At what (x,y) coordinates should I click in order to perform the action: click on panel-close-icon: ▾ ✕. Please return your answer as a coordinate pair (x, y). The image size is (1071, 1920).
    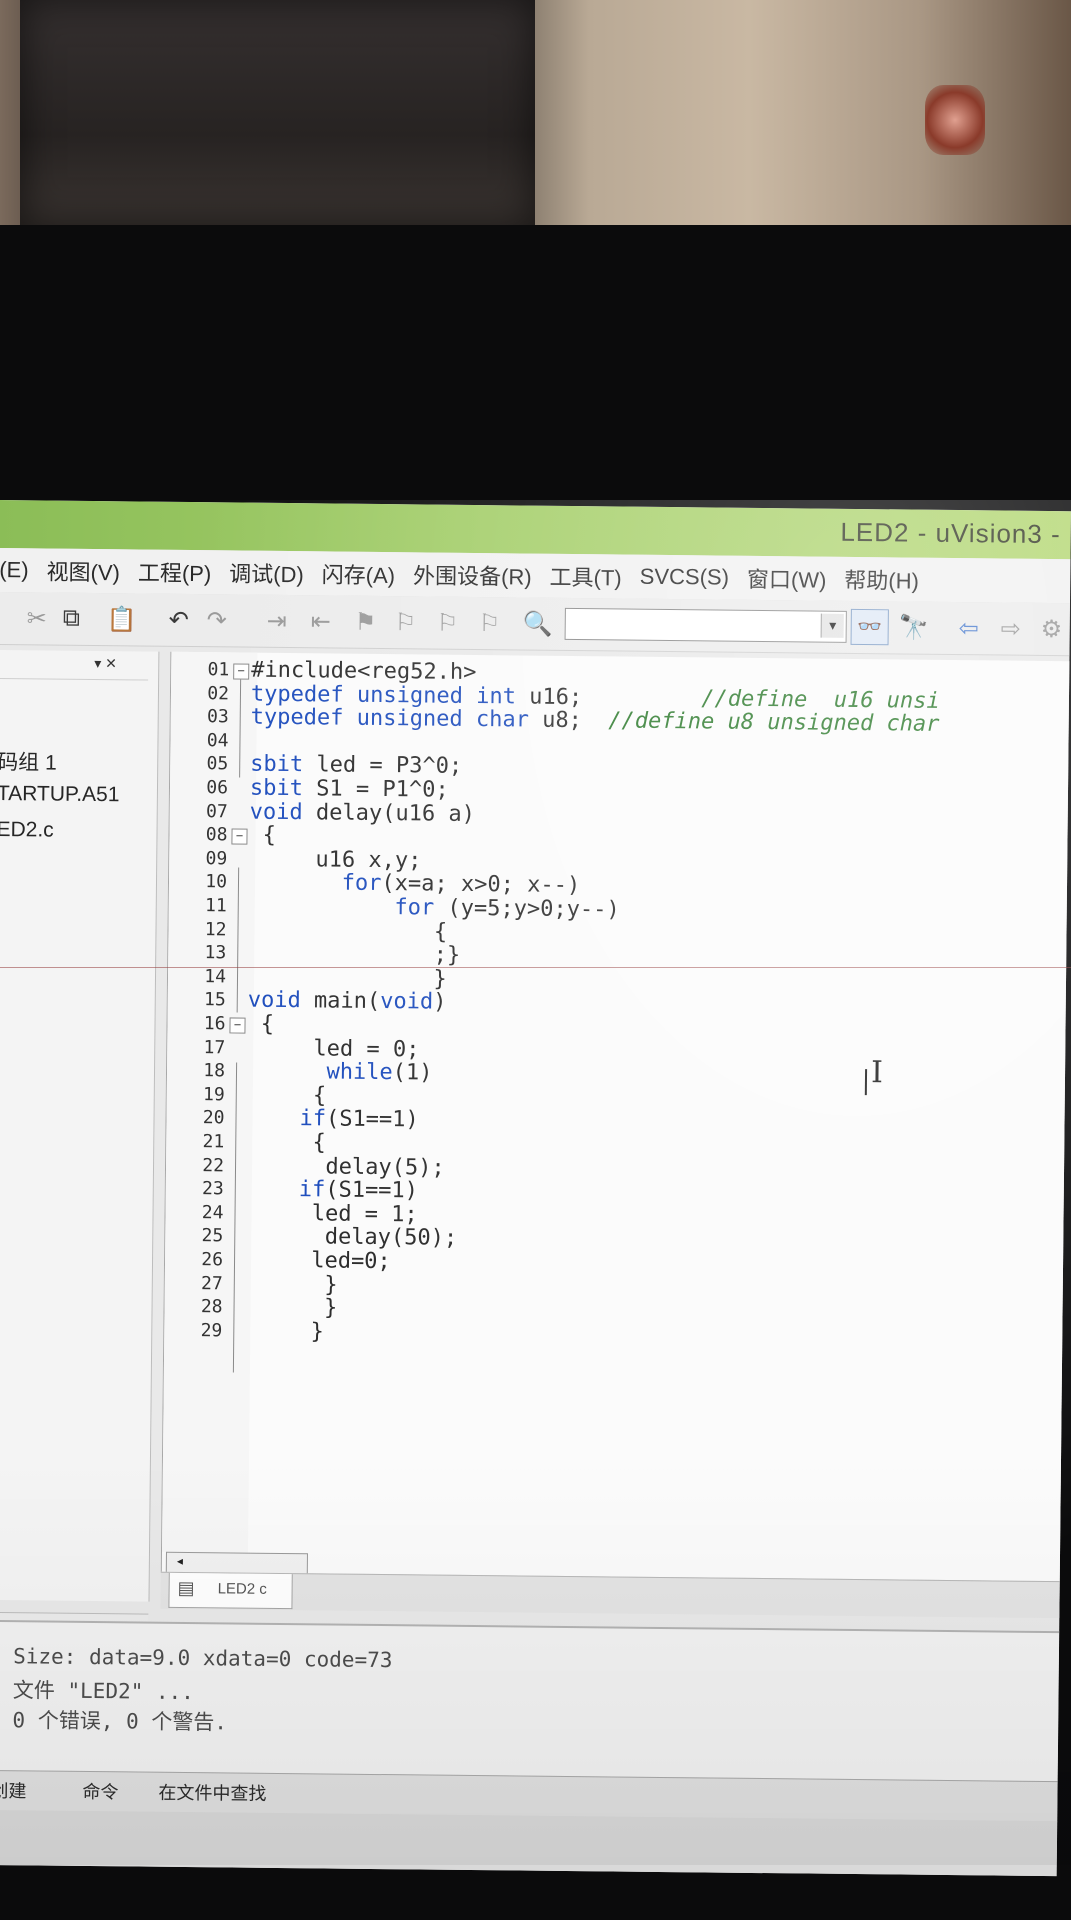
    Looking at the image, I should click on (105, 663).